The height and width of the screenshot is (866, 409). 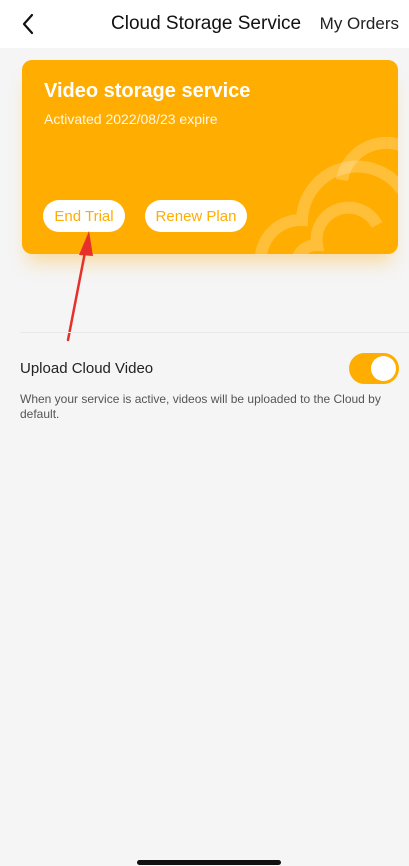 I want to click on upload-cloud-video-toggle, so click(x=374, y=368).